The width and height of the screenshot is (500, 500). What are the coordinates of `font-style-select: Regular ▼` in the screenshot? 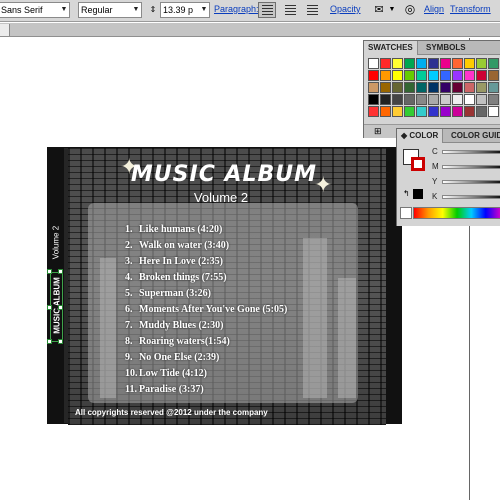 It's located at (110, 10).